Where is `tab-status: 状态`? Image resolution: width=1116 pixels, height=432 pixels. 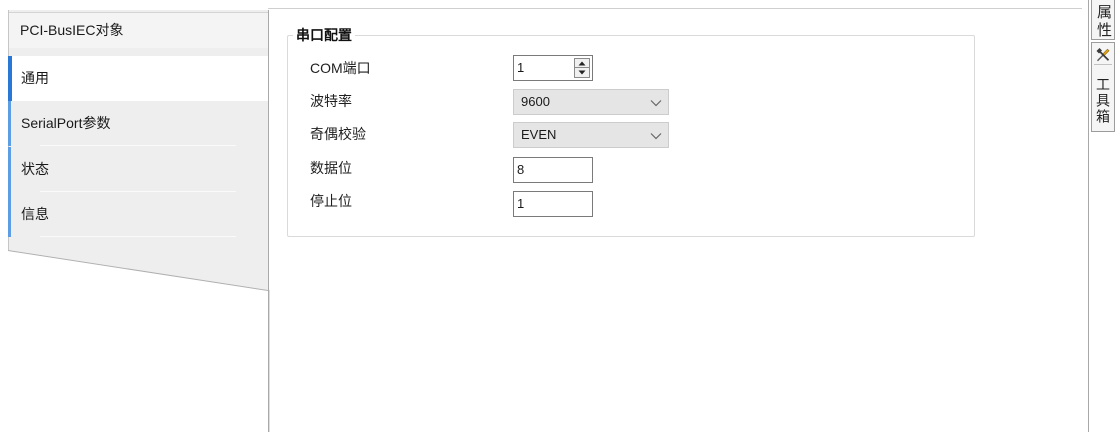 tab-status: 状态 is located at coordinates (138, 169).